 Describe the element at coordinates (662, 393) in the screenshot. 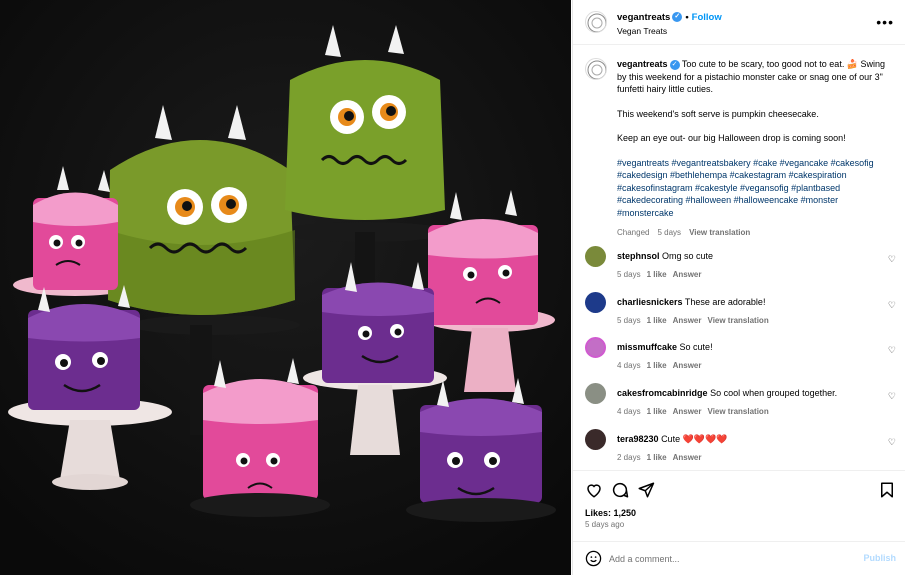

I see `commenter-username: cakesfromcabinridge` at that location.